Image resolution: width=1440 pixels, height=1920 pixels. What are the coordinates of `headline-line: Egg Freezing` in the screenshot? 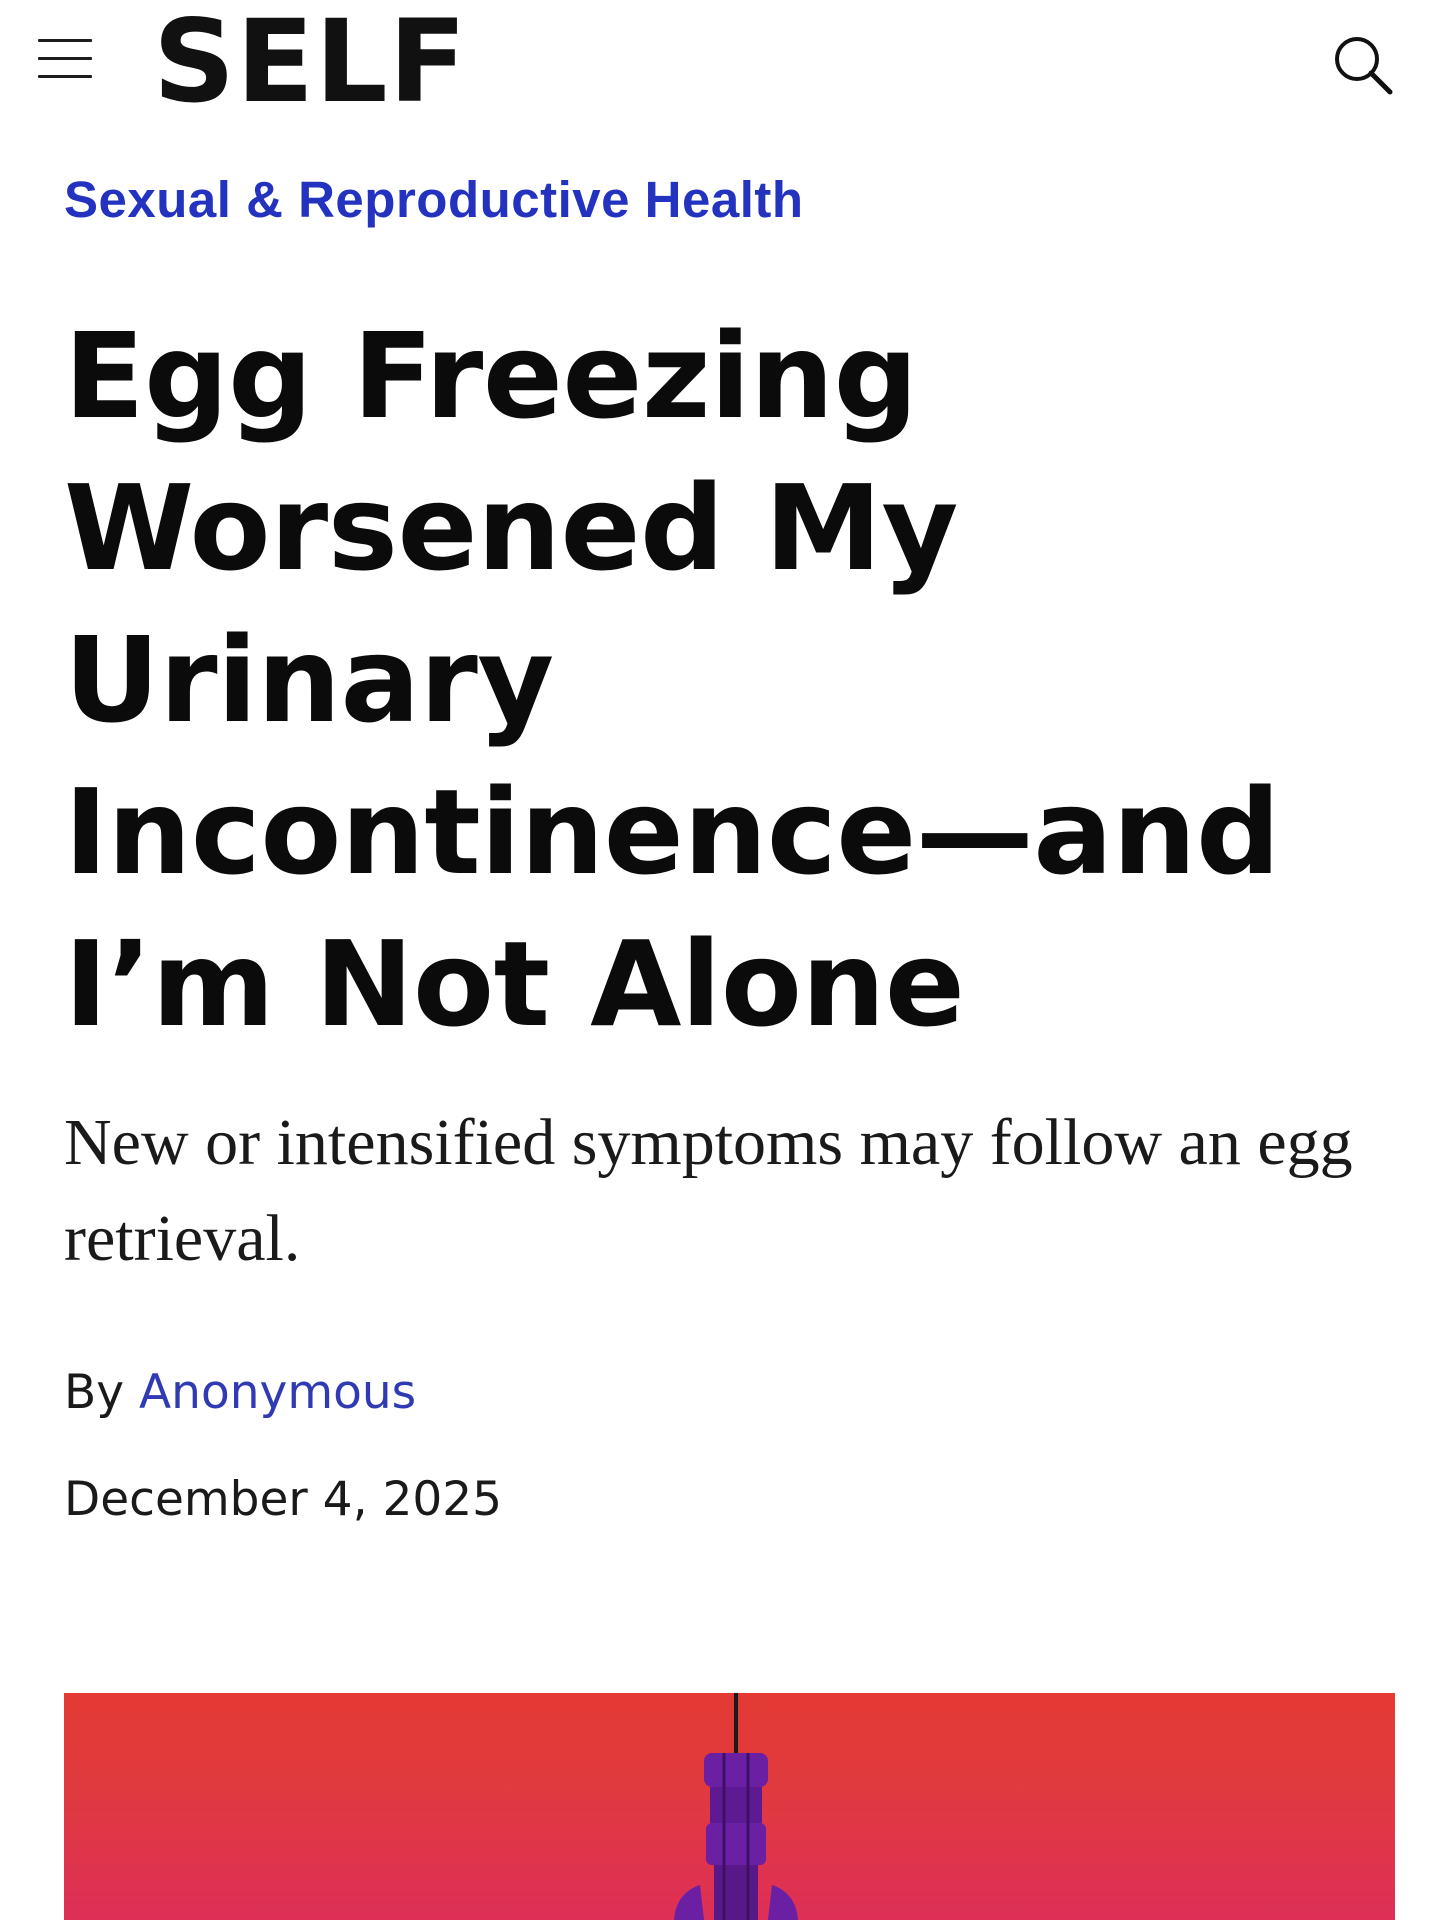 It's located at (491, 376).